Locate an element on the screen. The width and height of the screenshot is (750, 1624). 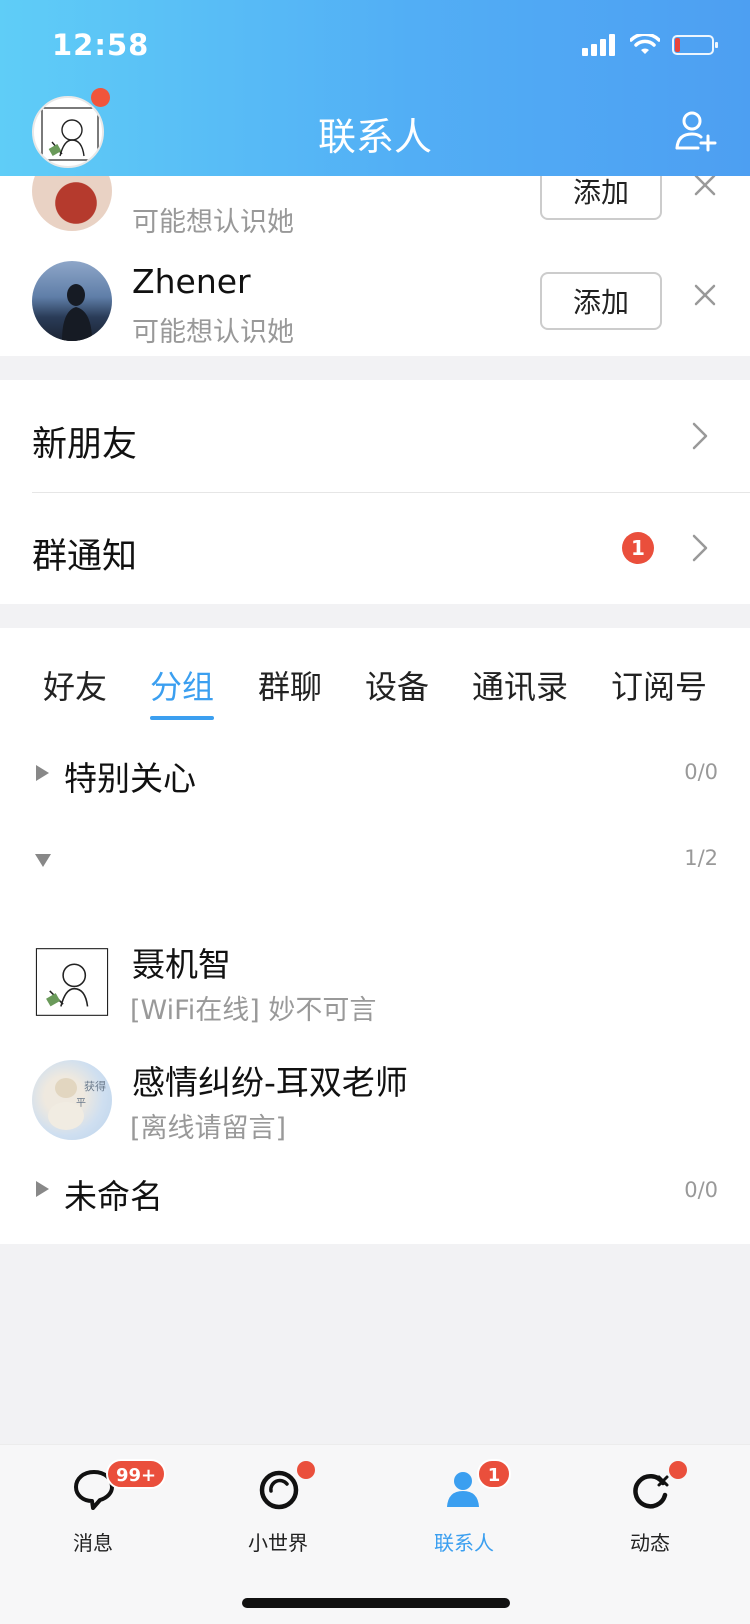
tab-groups: 分组 is located at coordinates (182, 685).